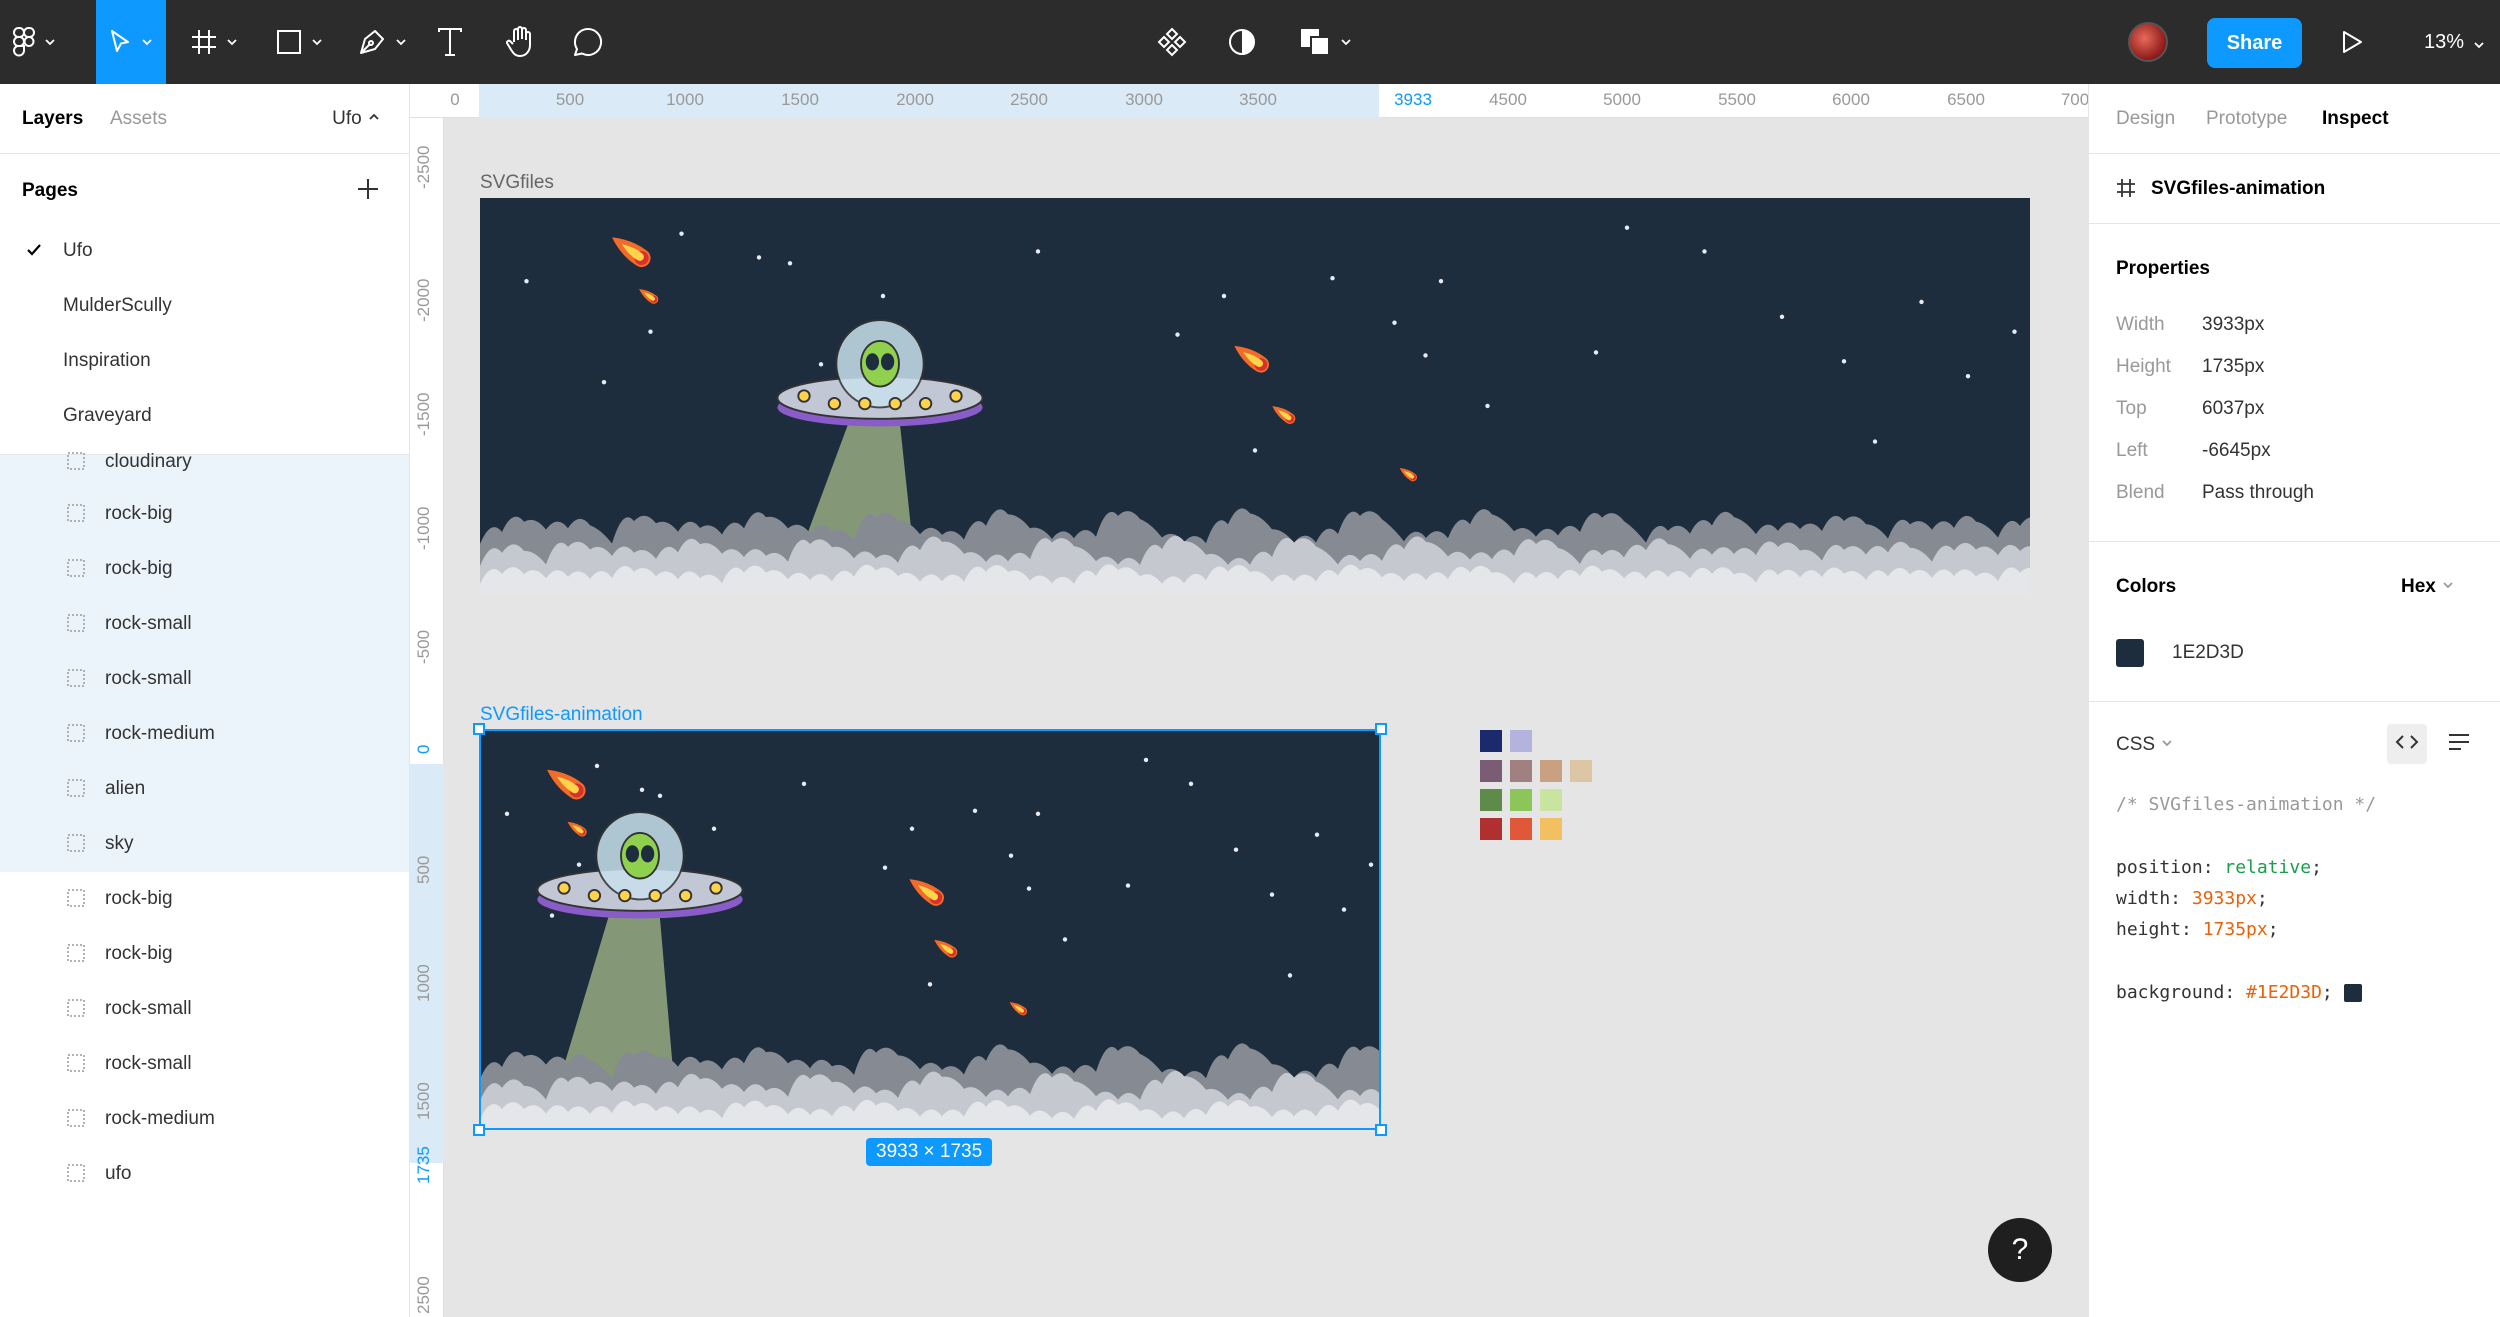  I want to click on share-button: Share, so click(2254, 43).